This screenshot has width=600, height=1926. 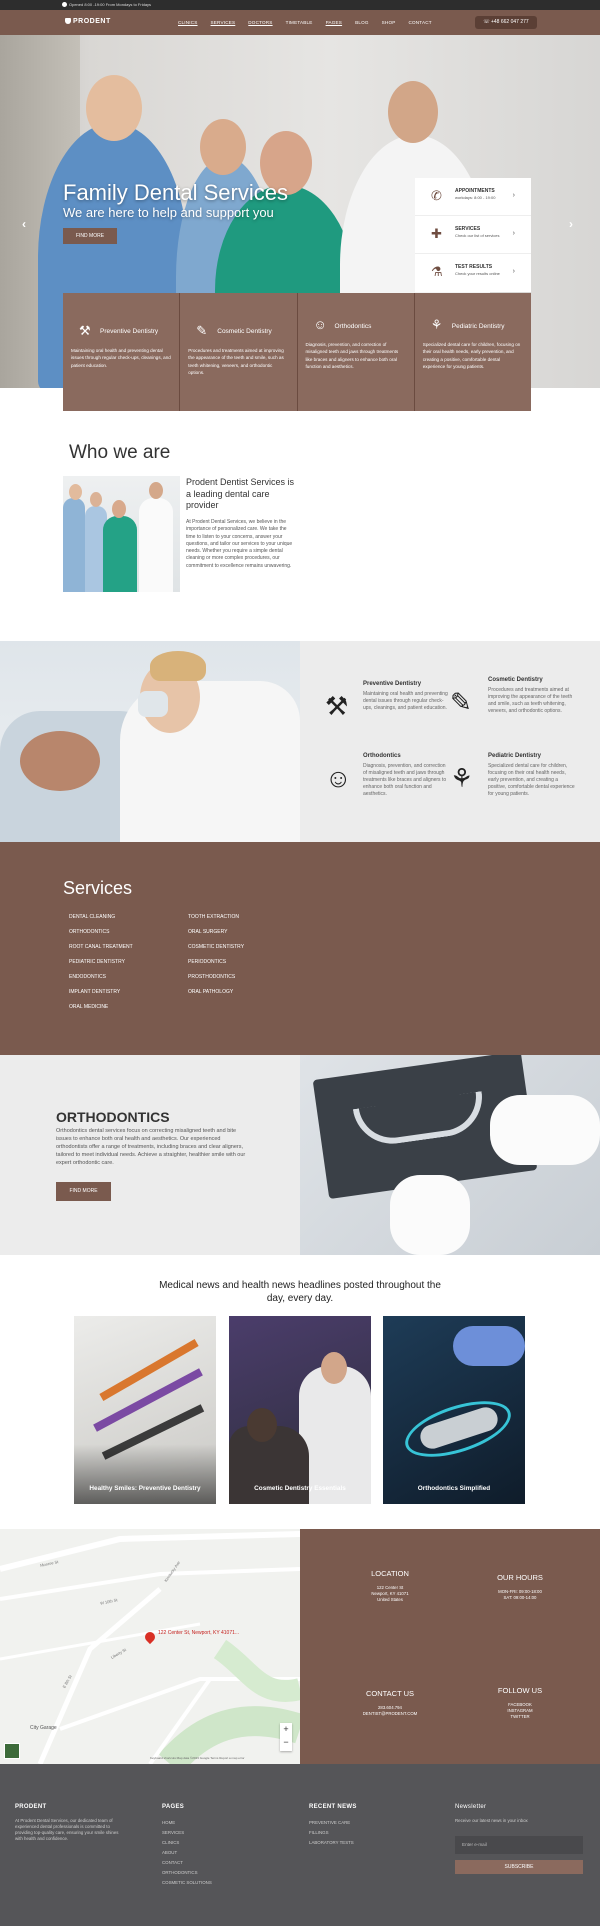 What do you see at coordinates (390, 1714) in the screenshot?
I see `contact-email: DENTIST@PRODENT.COM` at bounding box center [390, 1714].